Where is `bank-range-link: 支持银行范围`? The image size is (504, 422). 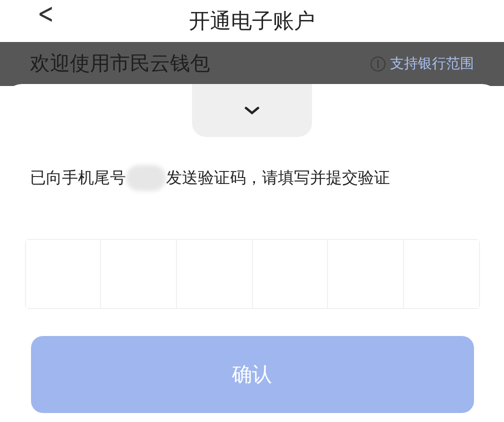
bank-range-link: 支持银行范围 is located at coordinates (432, 64).